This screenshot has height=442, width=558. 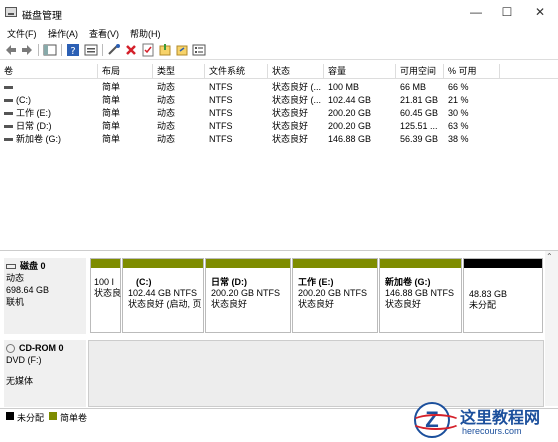 I want to click on volume-free-space: 21.81 GB, so click(x=419, y=100).